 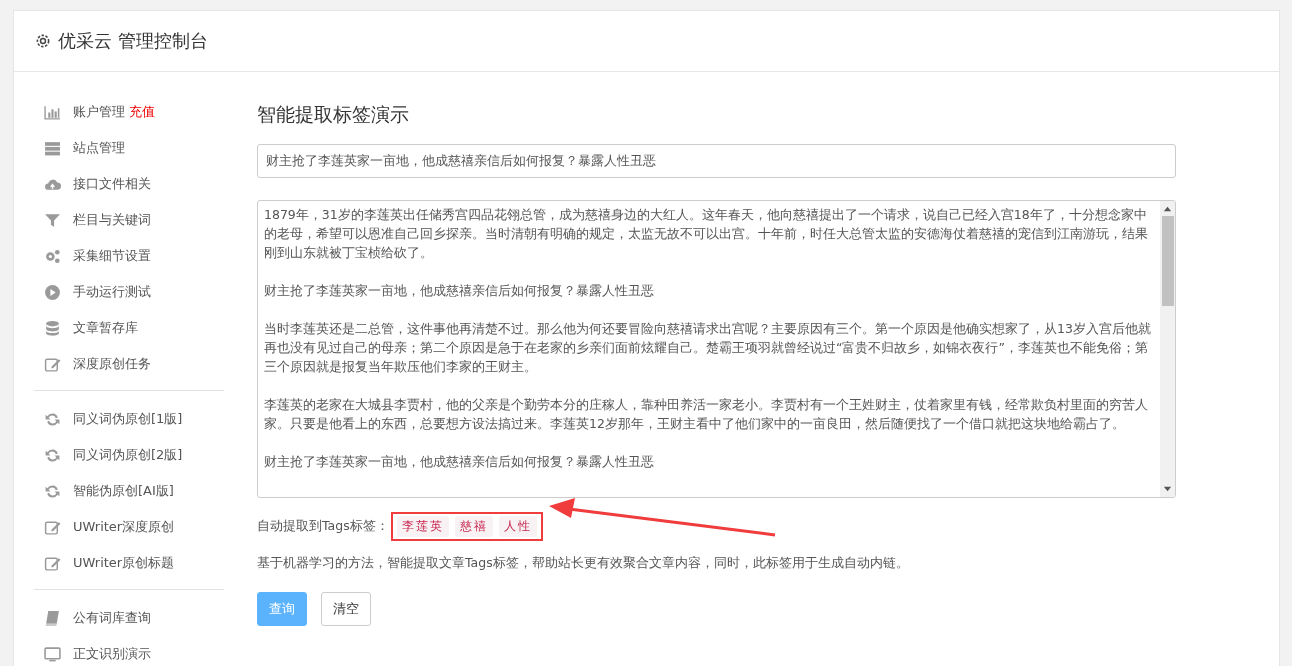 I want to click on tags-label: 自动提取到Tags标签：, so click(x=323, y=526).